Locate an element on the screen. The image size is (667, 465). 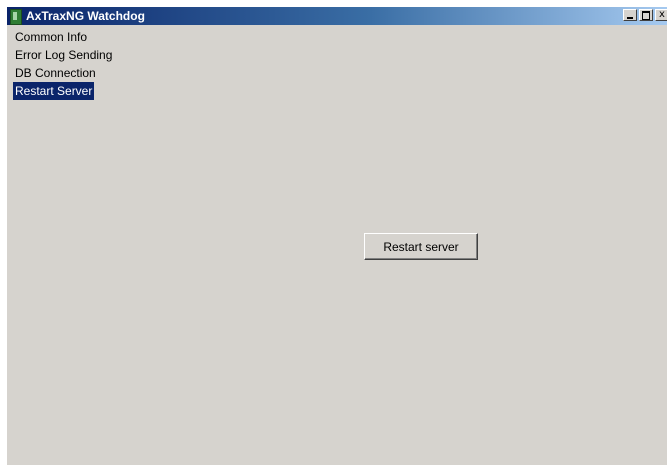
maximize-button is located at coordinates (646, 15).